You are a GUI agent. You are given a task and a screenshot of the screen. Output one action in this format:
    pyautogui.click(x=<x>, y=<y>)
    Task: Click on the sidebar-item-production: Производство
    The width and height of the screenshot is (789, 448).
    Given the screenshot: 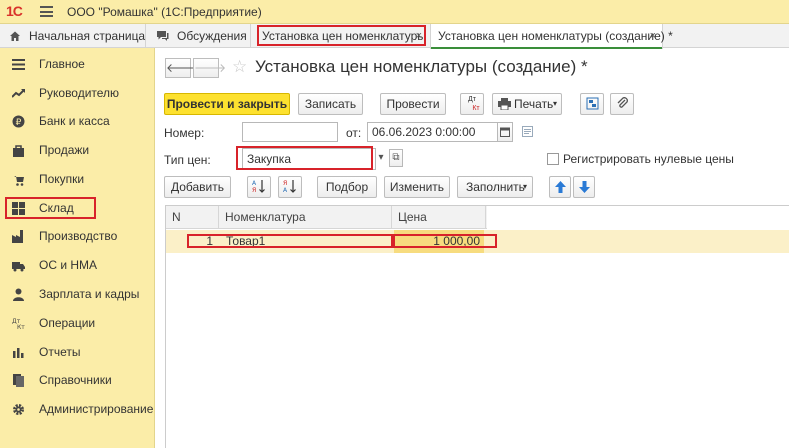 What is the action you would take?
    pyautogui.click(x=77, y=236)
    